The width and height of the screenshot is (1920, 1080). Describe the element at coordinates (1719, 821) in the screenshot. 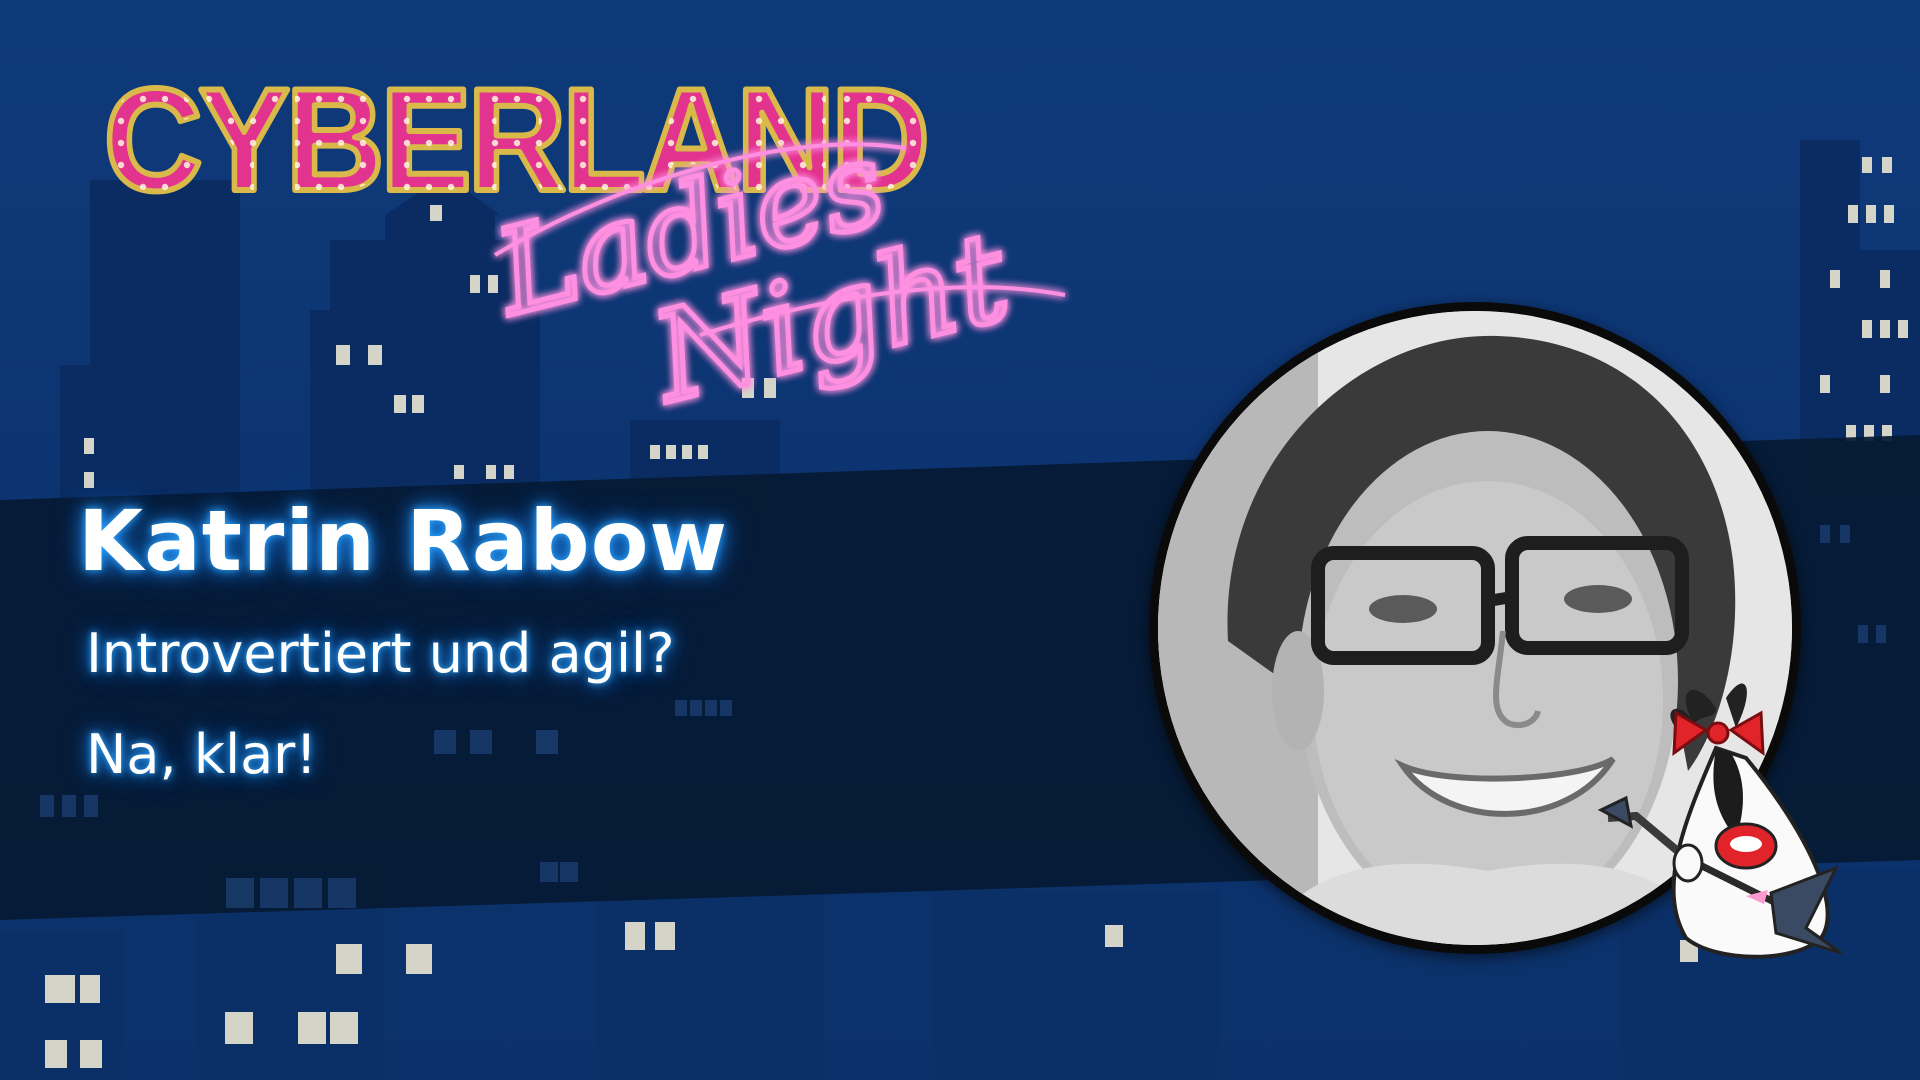

I see `duke-mascot-icon` at that location.